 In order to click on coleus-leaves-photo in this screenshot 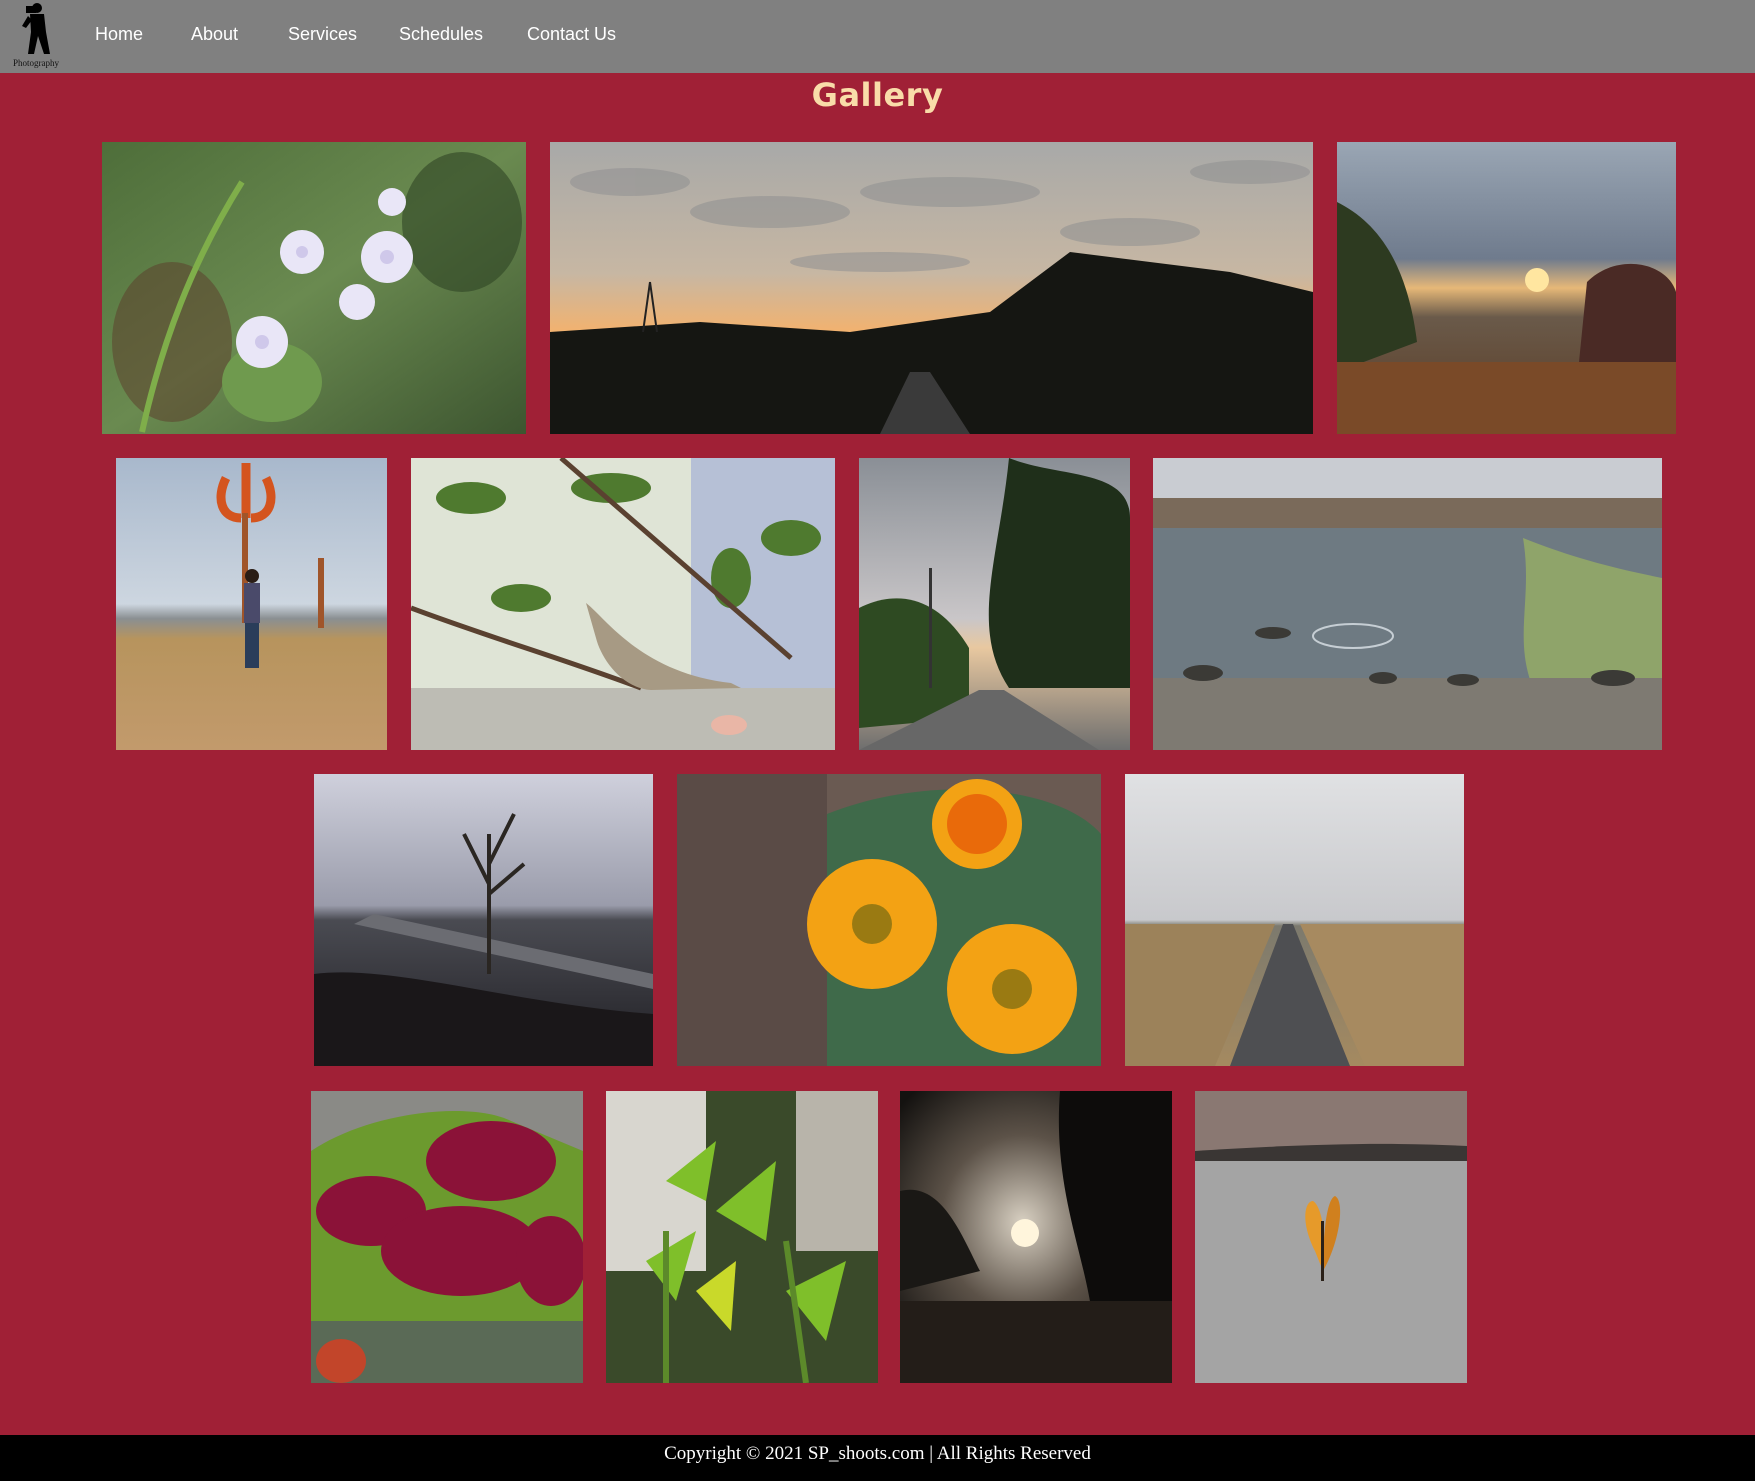, I will do `click(447, 1237)`.